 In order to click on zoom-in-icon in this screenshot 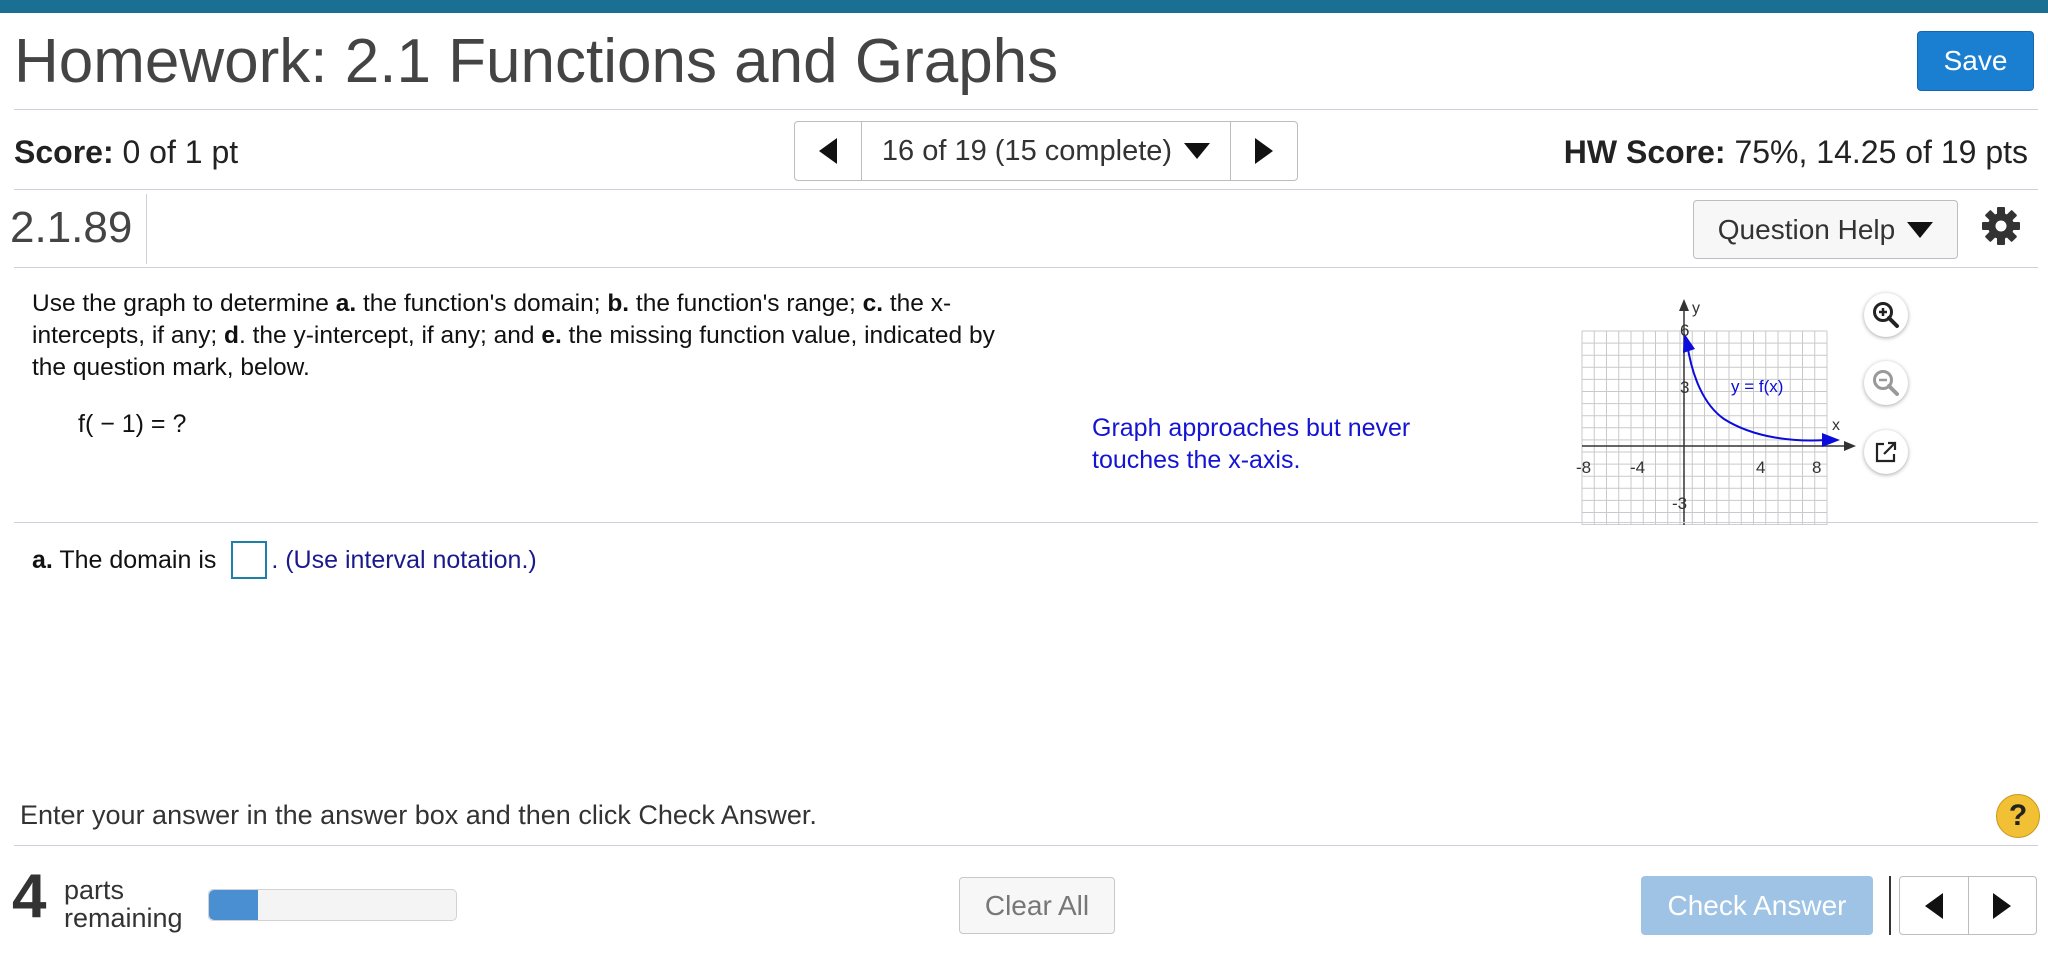, I will do `click(1886, 315)`.